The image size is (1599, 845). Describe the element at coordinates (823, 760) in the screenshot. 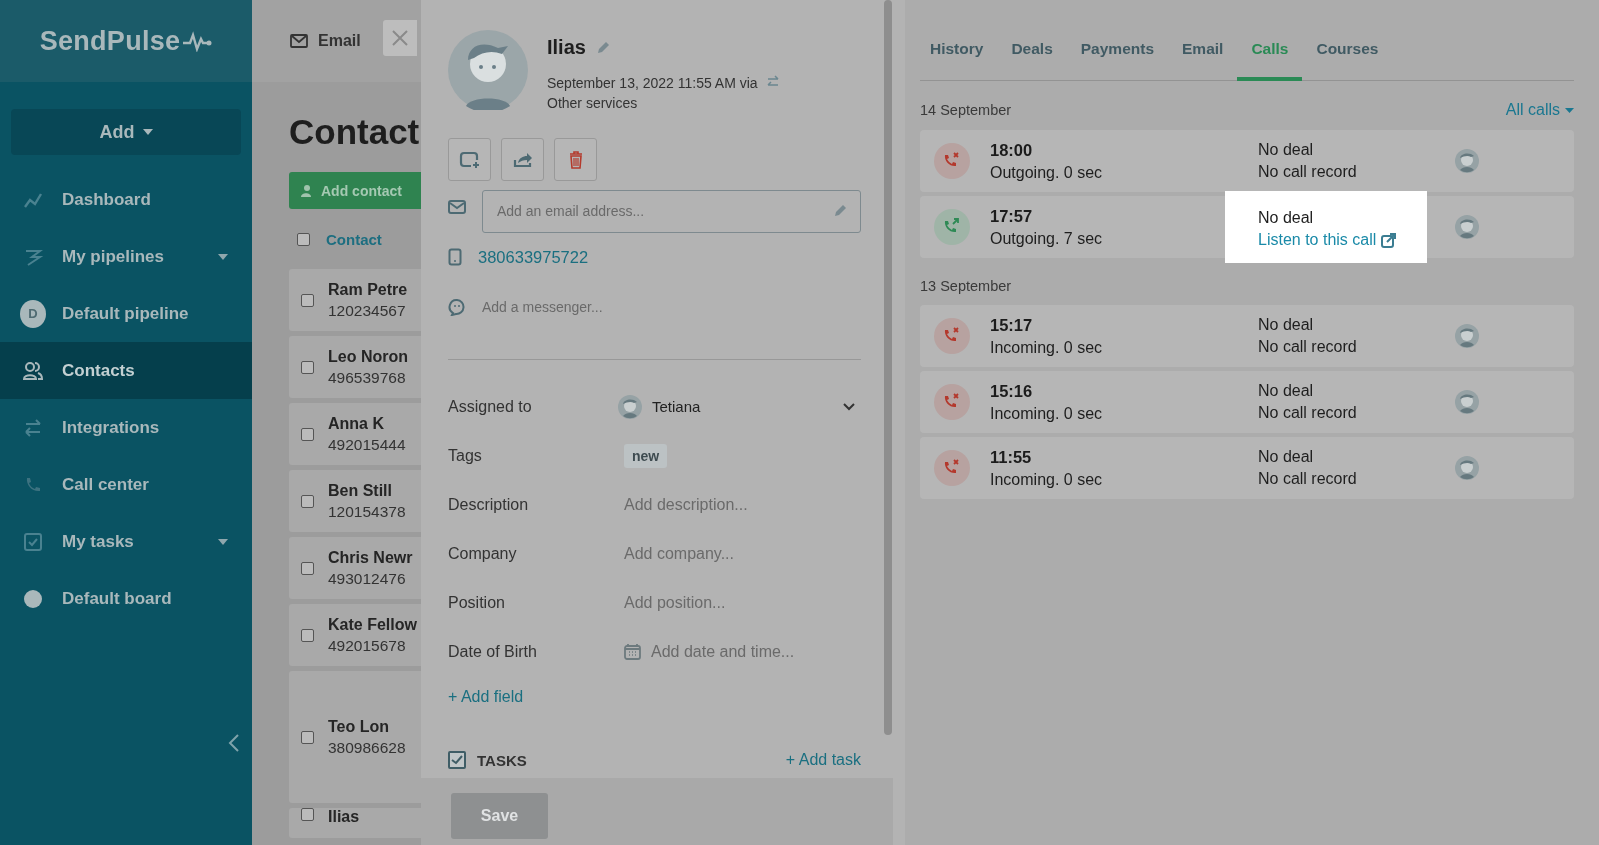

I see `add-task-link: + Add task` at that location.